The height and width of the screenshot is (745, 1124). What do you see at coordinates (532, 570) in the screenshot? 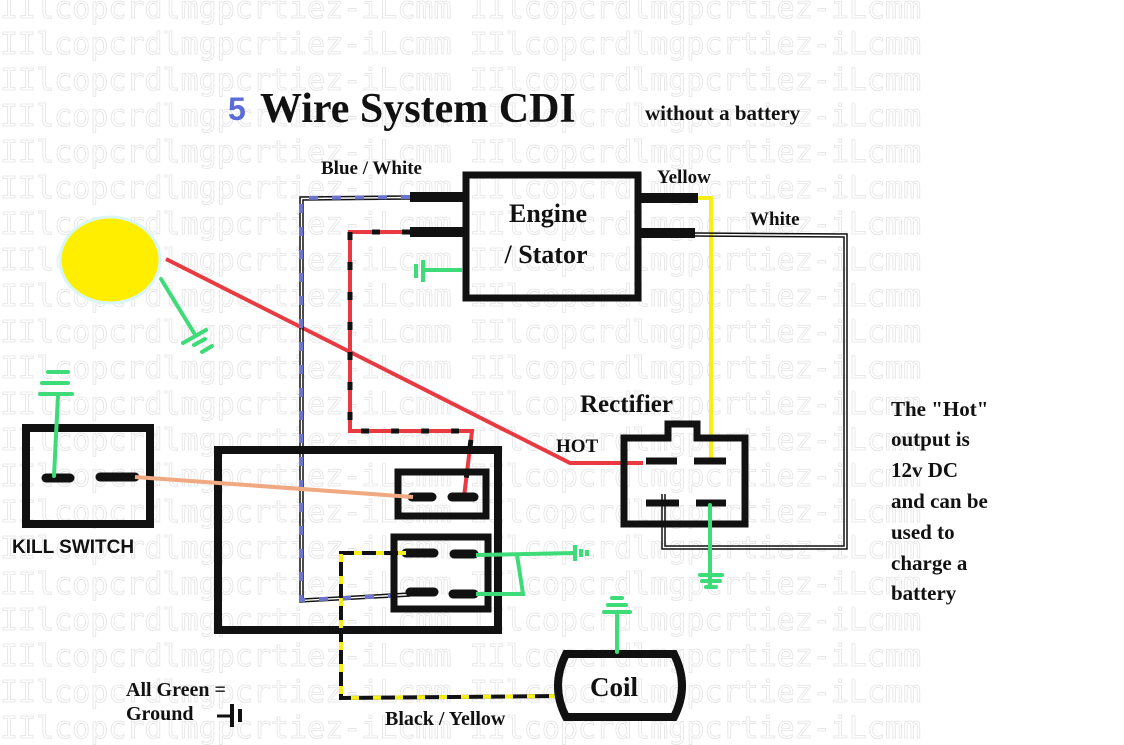
I see `cdi-ground-icon` at bounding box center [532, 570].